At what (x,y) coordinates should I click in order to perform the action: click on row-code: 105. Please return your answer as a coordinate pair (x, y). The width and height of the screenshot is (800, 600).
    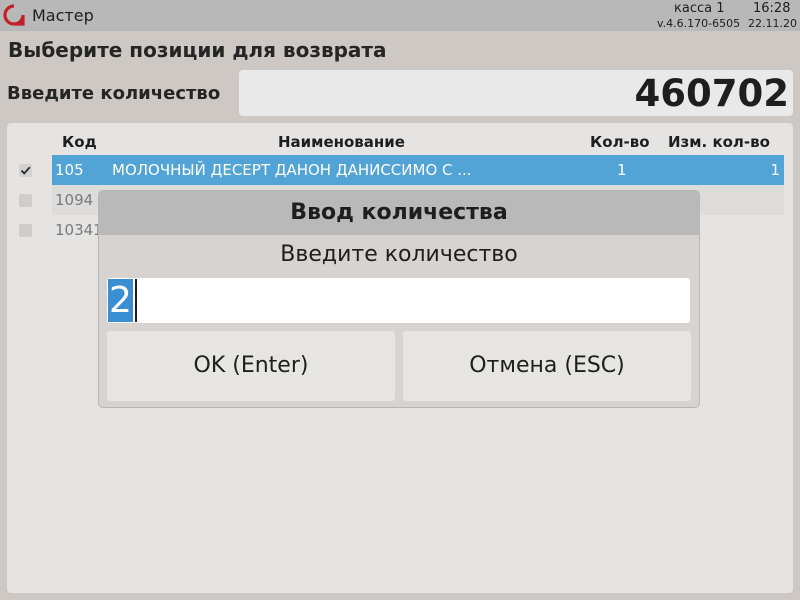
    Looking at the image, I should click on (69, 170).